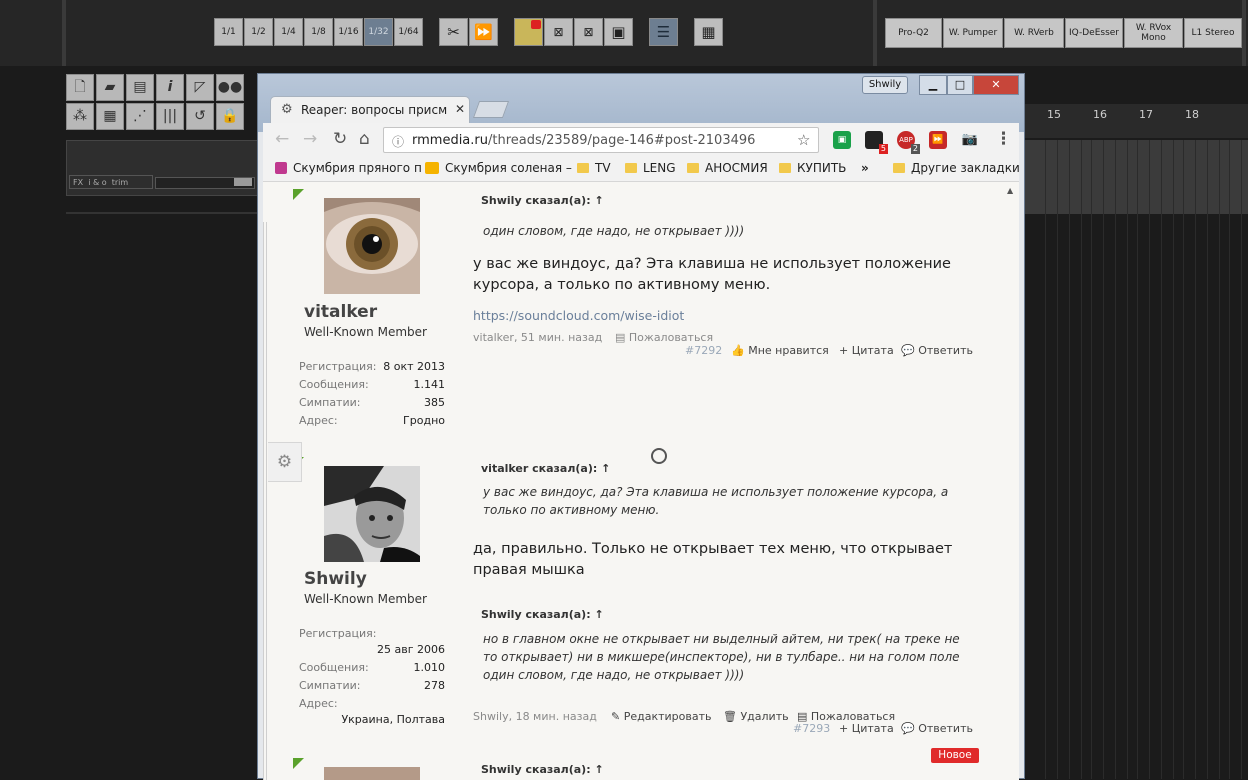  Describe the element at coordinates (429, 667) in the screenshot. I see `stat-value: 1.010` at that location.